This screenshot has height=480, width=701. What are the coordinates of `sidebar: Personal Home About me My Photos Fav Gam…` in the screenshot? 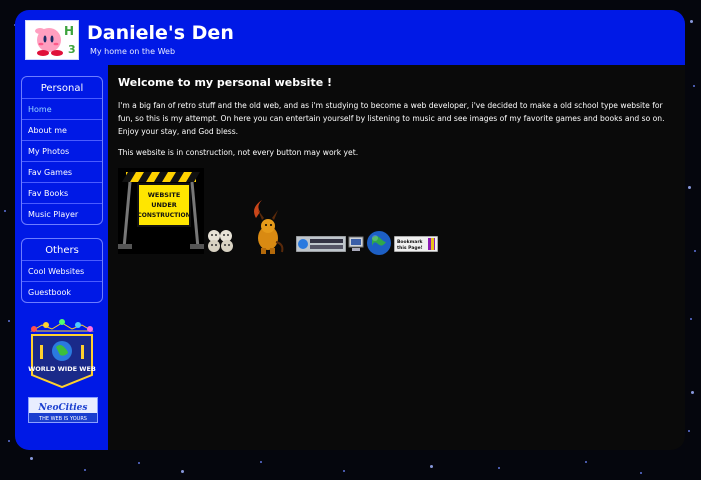 It's located at (61, 257).